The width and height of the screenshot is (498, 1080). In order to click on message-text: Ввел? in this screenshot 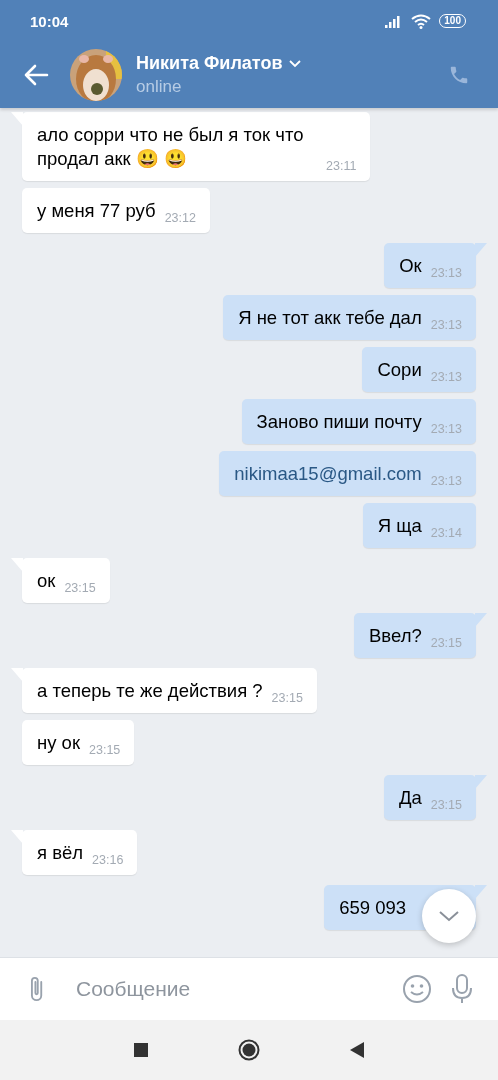, I will do `click(395, 636)`.